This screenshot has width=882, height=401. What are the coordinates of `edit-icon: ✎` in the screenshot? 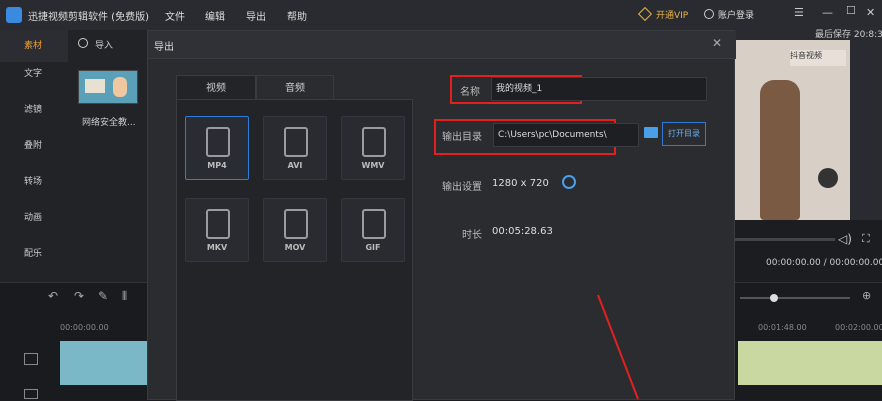 It's located at (103, 296).